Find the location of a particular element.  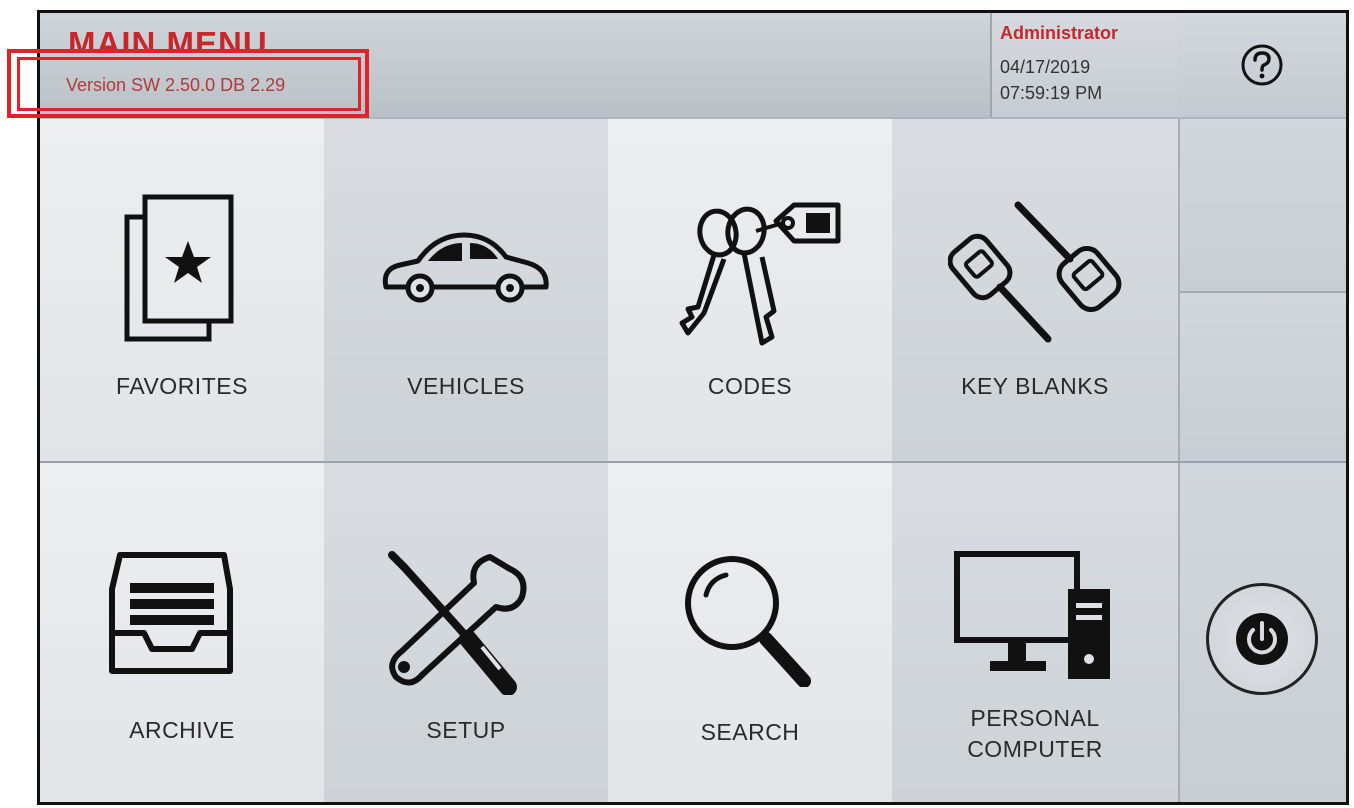

help-button is located at coordinates (1262, 65).